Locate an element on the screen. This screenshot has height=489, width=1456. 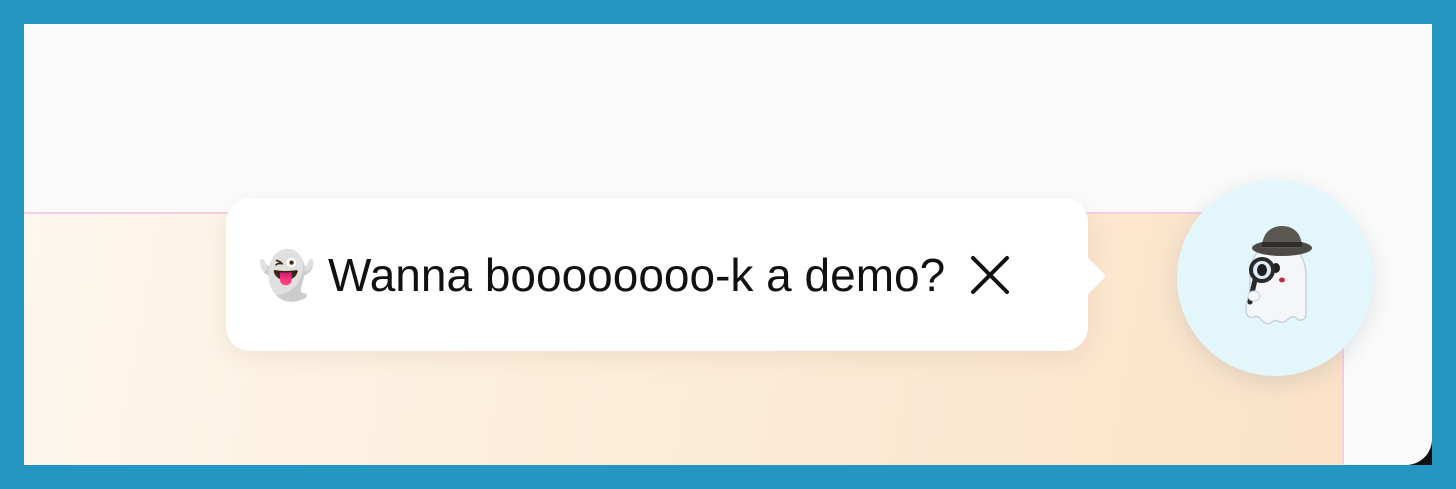
close-button is located at coordinates (990, 275).